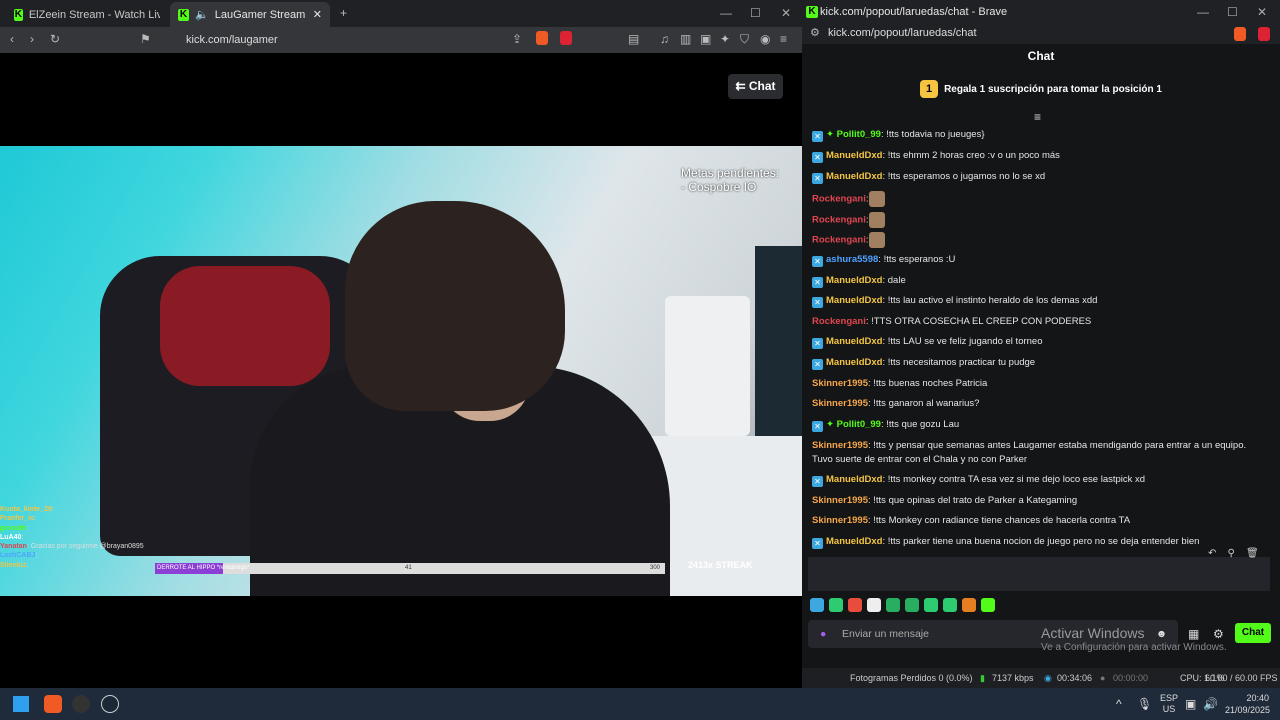 The image size is (1280, 720). Describe the element at coordinates (1119, 704) in the screenshot. I see `tray-overflow-icon: ^` at that location.